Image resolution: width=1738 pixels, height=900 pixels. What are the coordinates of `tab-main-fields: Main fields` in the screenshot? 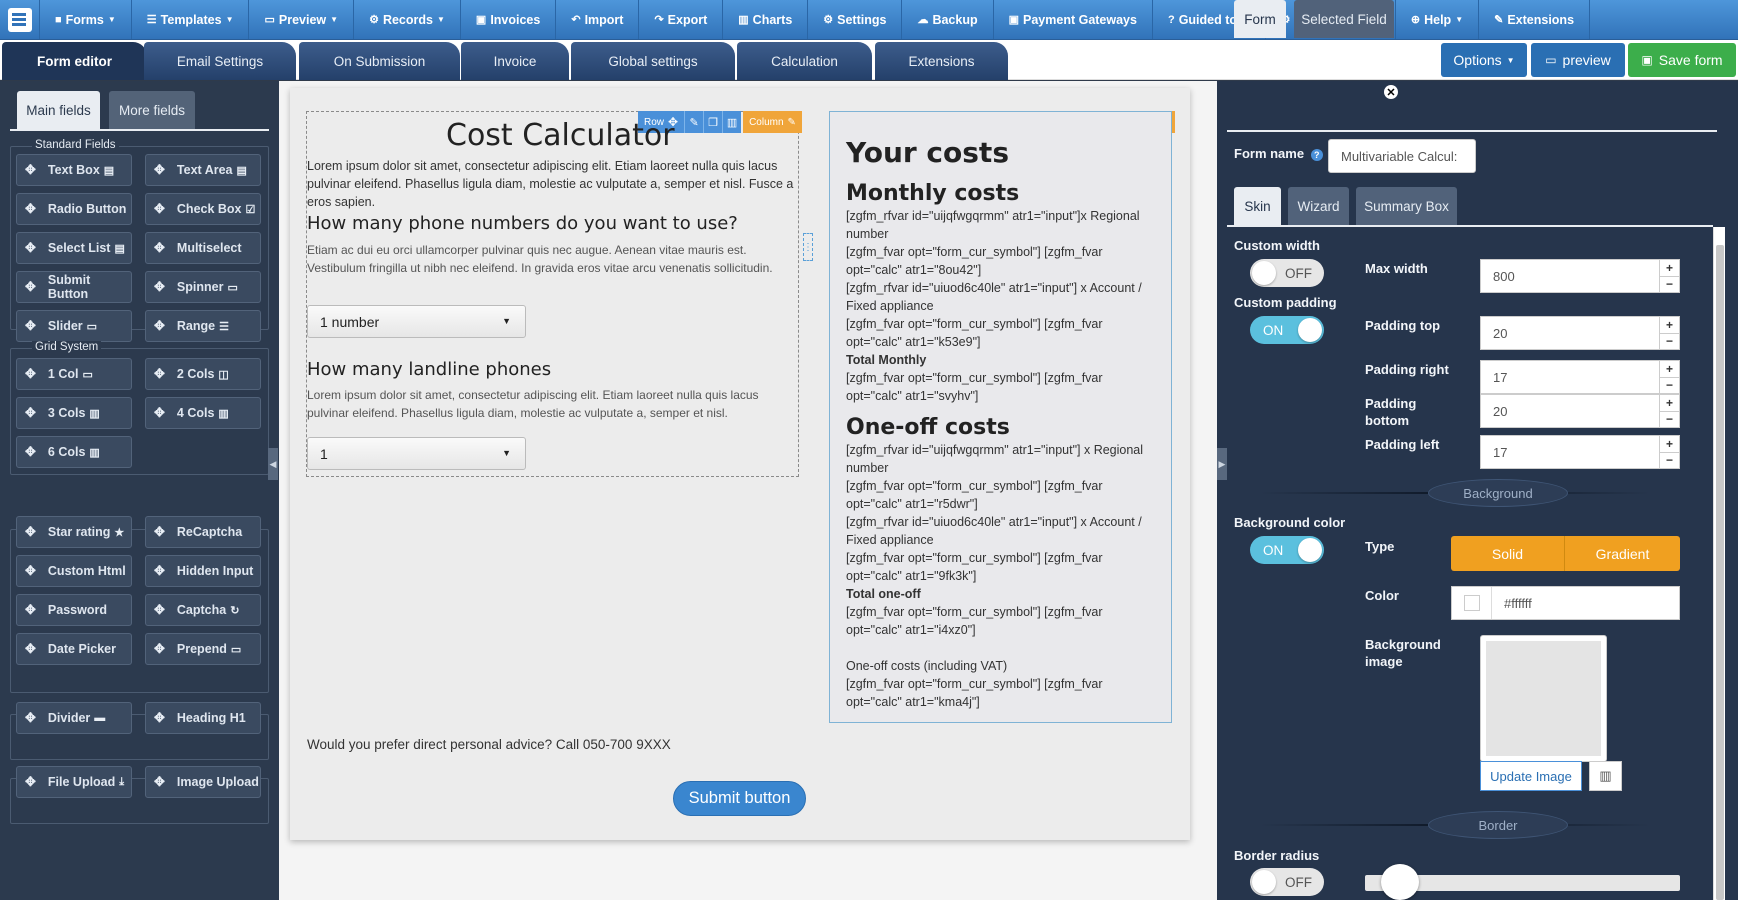 It's located at (58, 110).